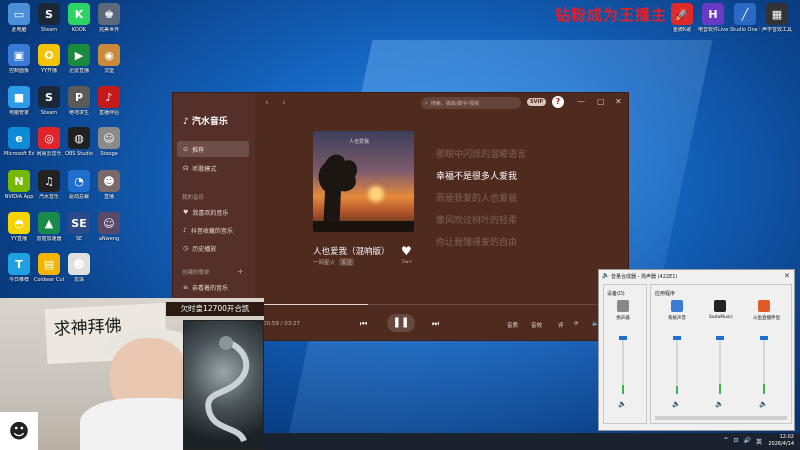  Describe the element at coordinates (455, 103) in the screenshot. I see `search-placeholder: 搜索，歌曲/歌手/视频` at that location.